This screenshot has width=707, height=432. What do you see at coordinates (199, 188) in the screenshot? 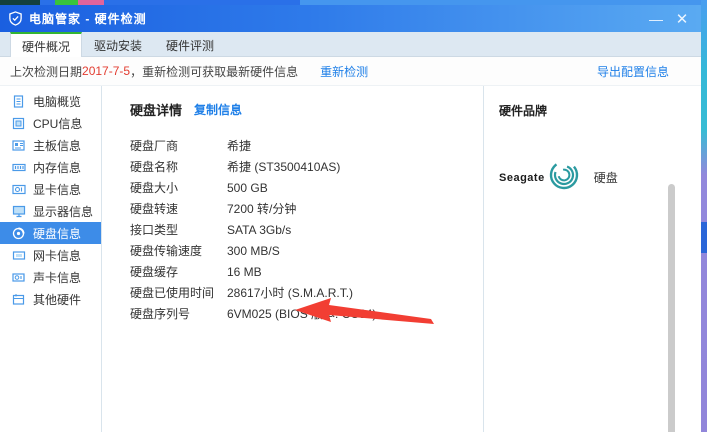
I see `detail-row: 硬盘大小 500 GB` at bounding box center [199, 188].